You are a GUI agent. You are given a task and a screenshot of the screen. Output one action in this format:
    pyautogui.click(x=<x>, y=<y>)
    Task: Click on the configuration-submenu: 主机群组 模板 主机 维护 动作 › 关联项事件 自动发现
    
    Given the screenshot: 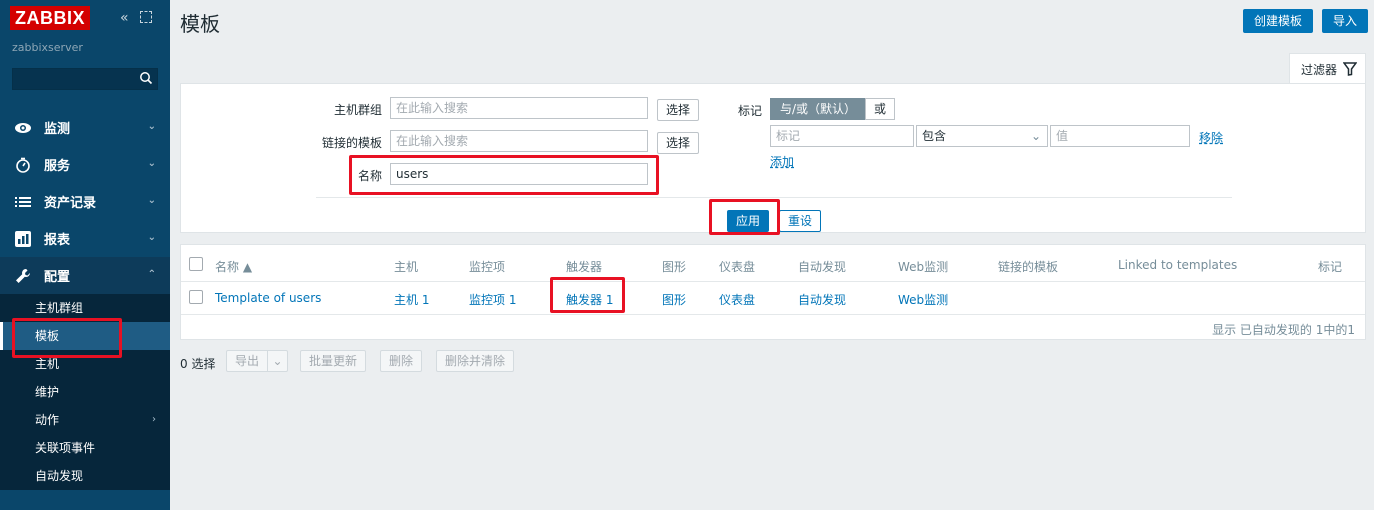 What is the action you would take?
    pyautogui.click(x=85, y=392)
    